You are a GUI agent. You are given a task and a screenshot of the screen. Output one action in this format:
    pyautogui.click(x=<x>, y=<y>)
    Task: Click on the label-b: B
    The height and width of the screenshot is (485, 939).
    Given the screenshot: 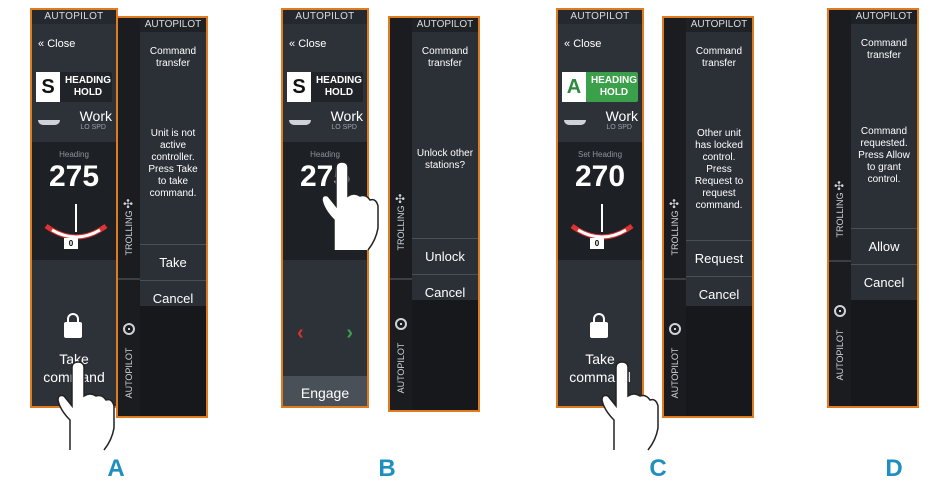 What is the action you would take?
    pyautogui.click(x=387, y=468)
    